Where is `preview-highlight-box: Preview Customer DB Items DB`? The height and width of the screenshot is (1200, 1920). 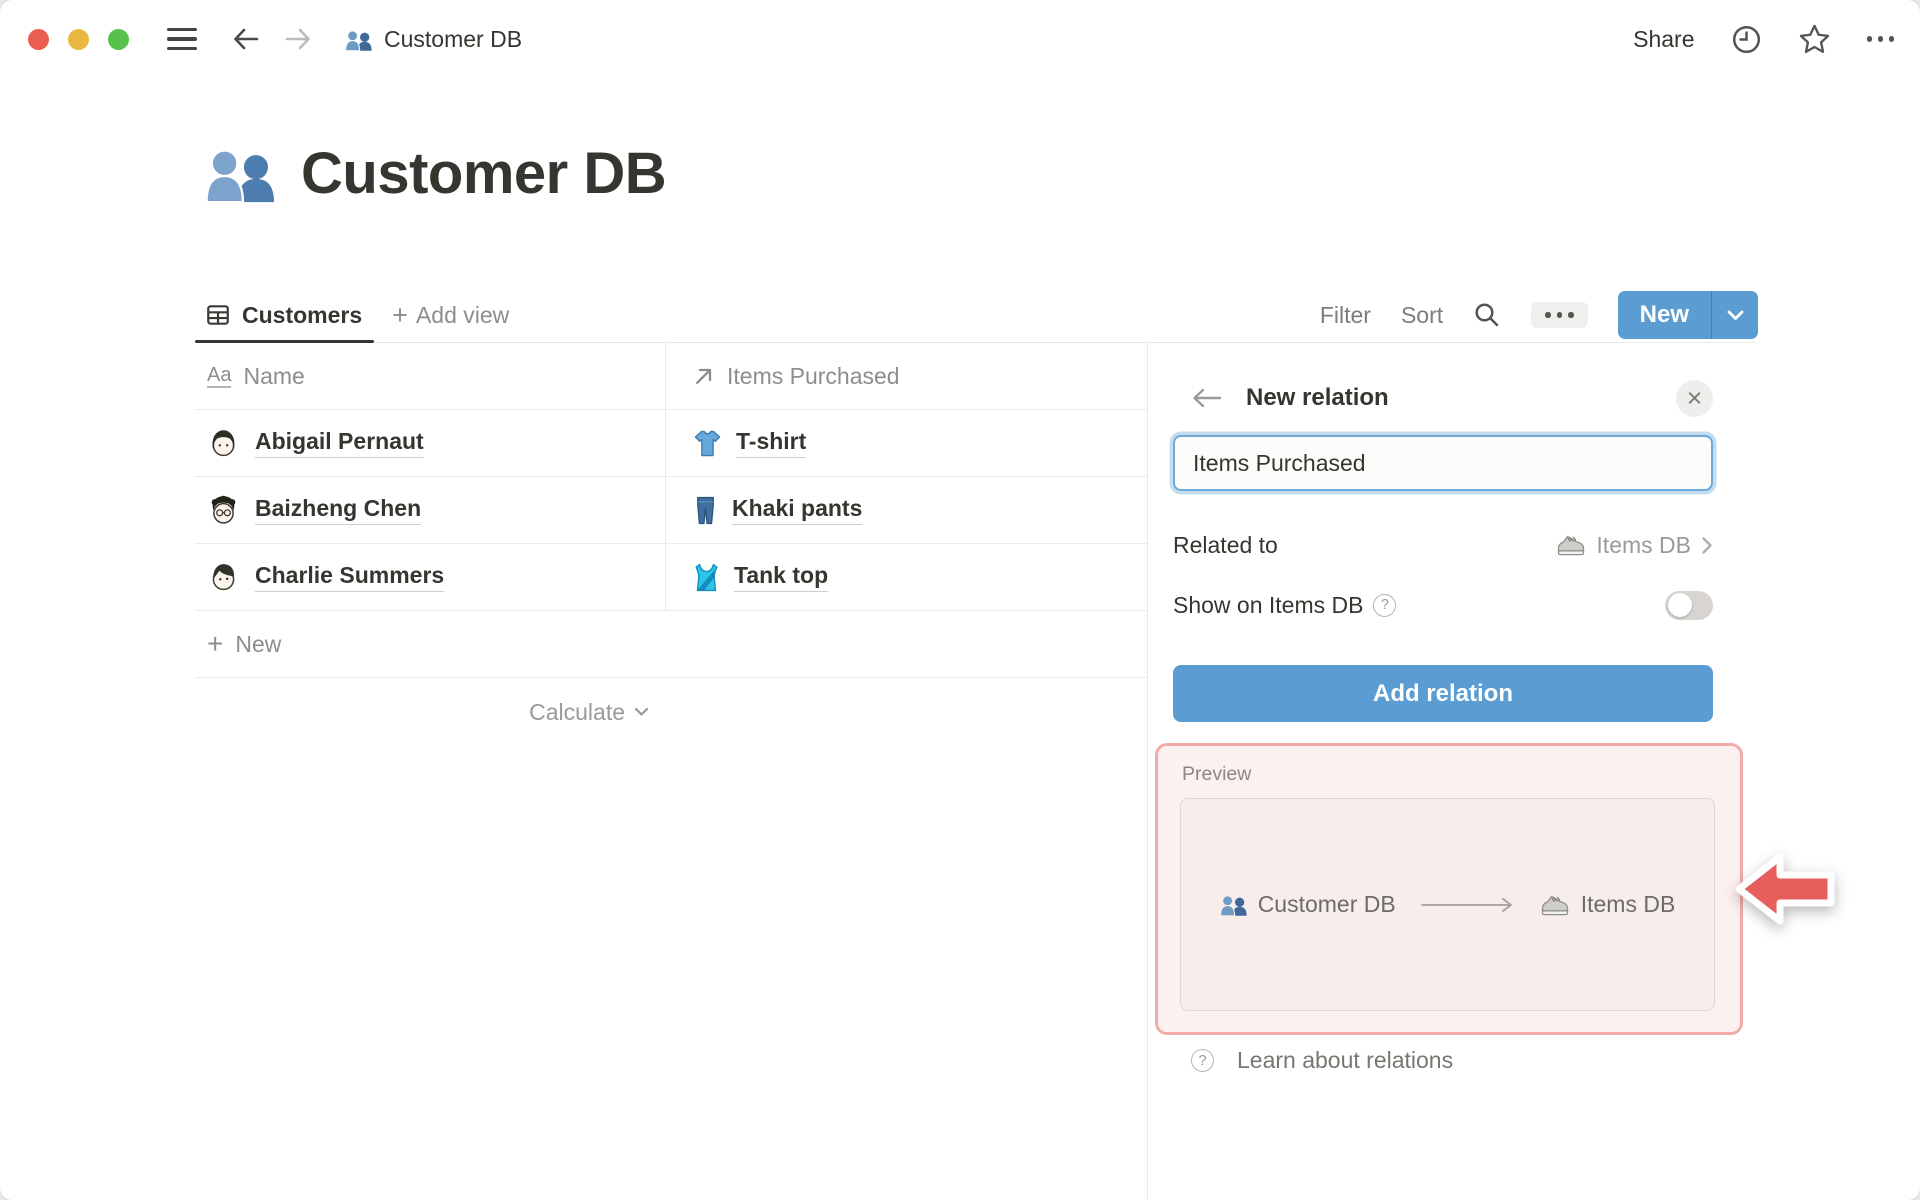
preview-highlight-box: Preview Customer DB Items DB is located at coordinates (1449, 889).